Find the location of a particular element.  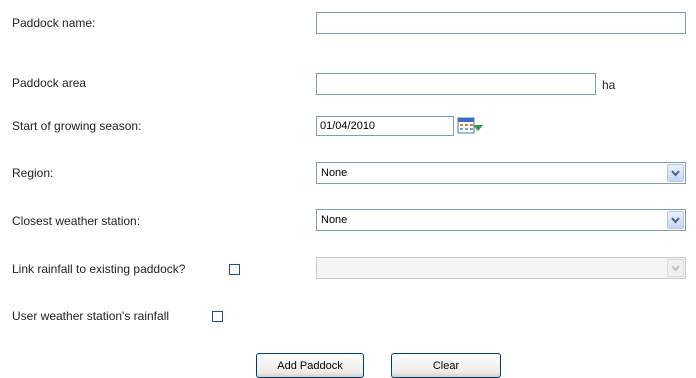

growing-season-label: Start of growing season: is located at coordinates (77, 126).